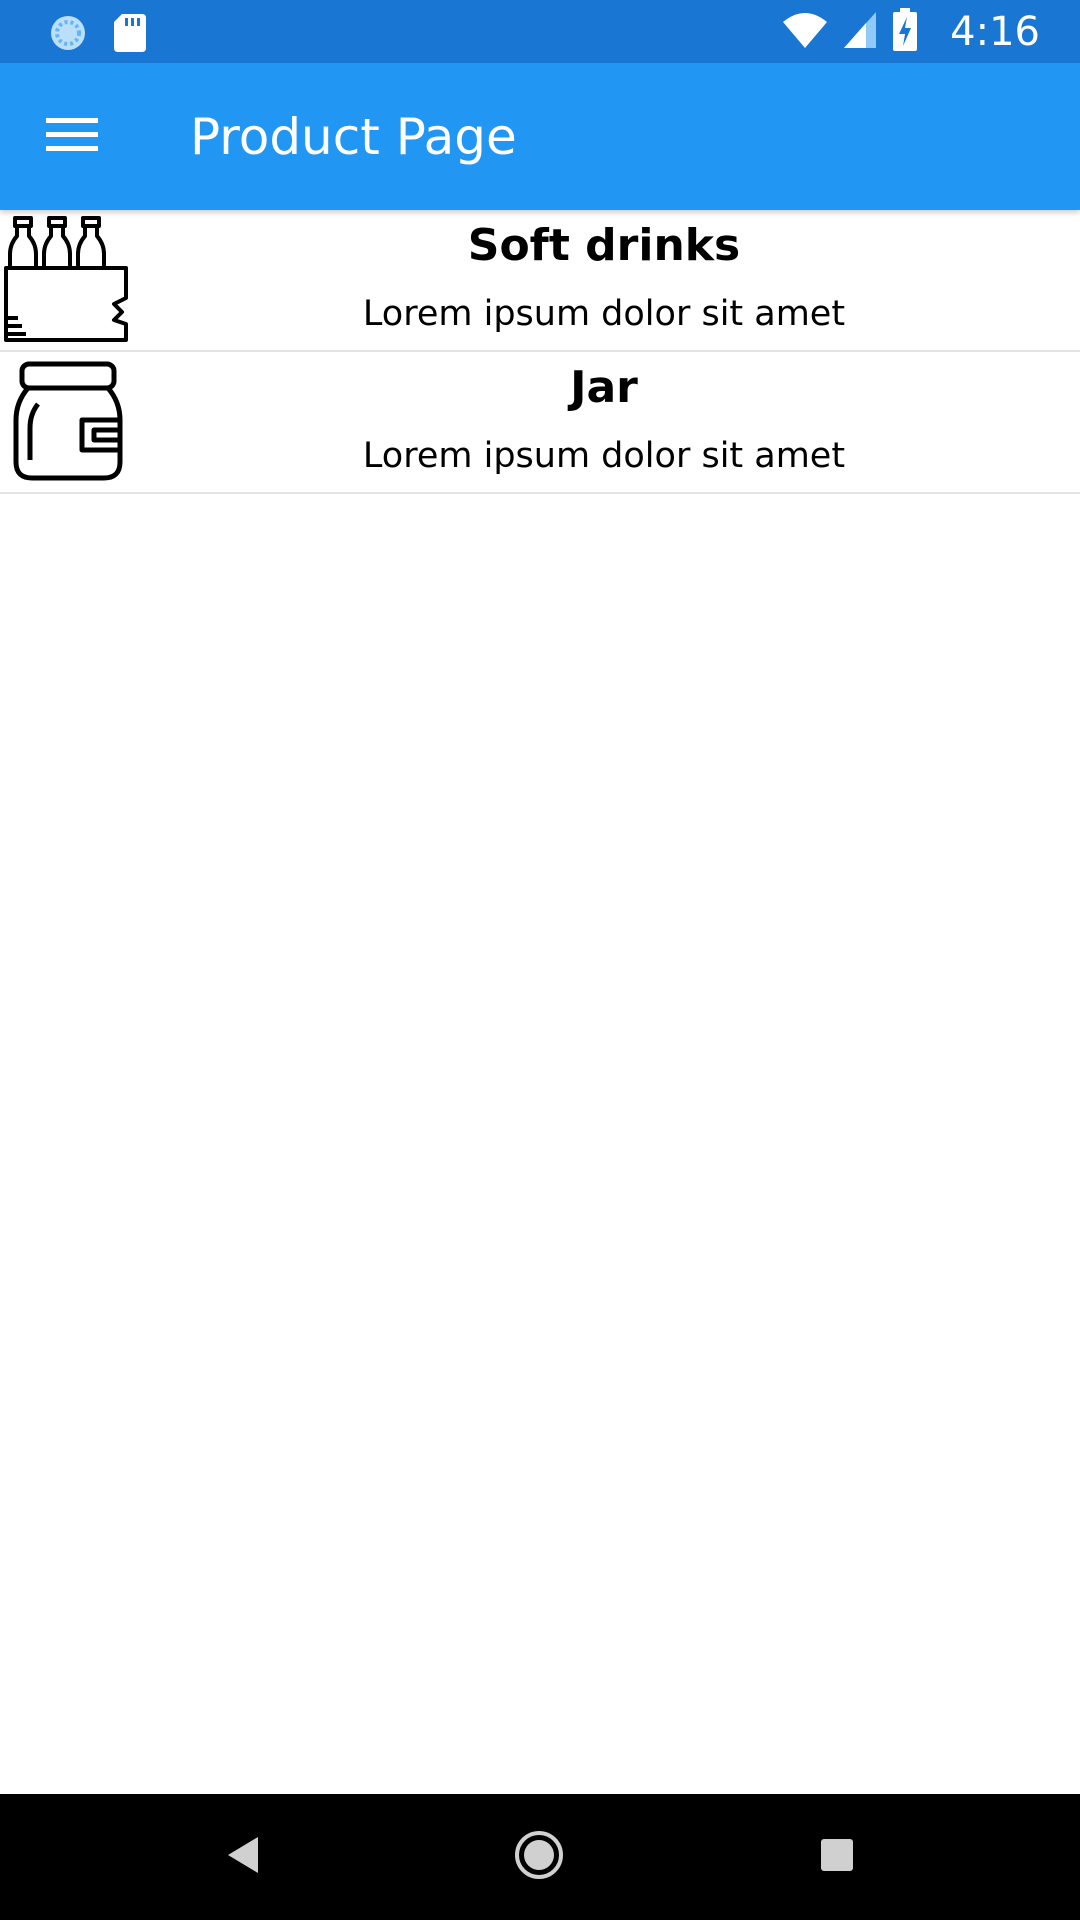 The width and height of the screenshot is (1080, 1920). What do you see at coordinates (540, 31) in the screenshot?
I see `status-bar: 4:16` at bounding box center [540, 31].